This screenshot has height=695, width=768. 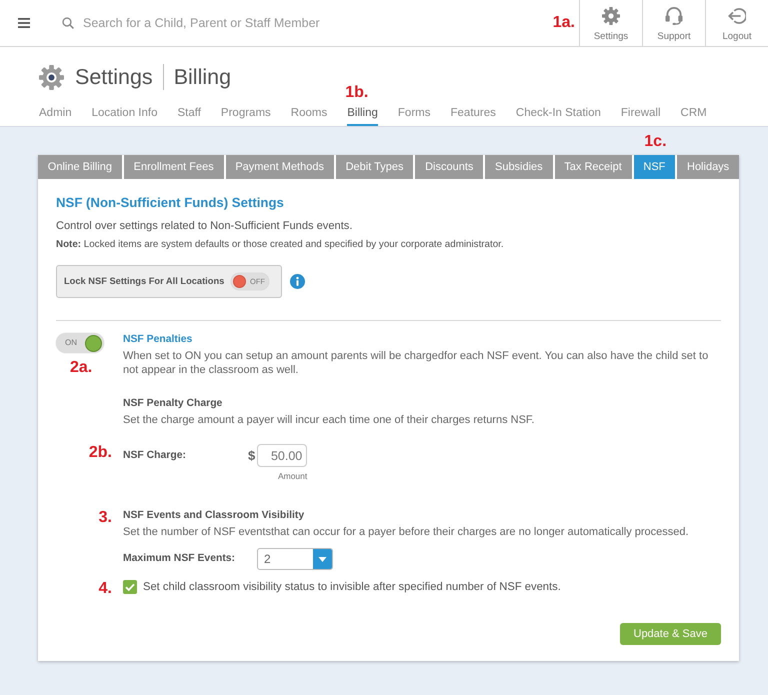 What do you see at coordinates (155, 456) in the screenshot?
I see `field-label: NSF Charge:` at bounding box center [155, 456].